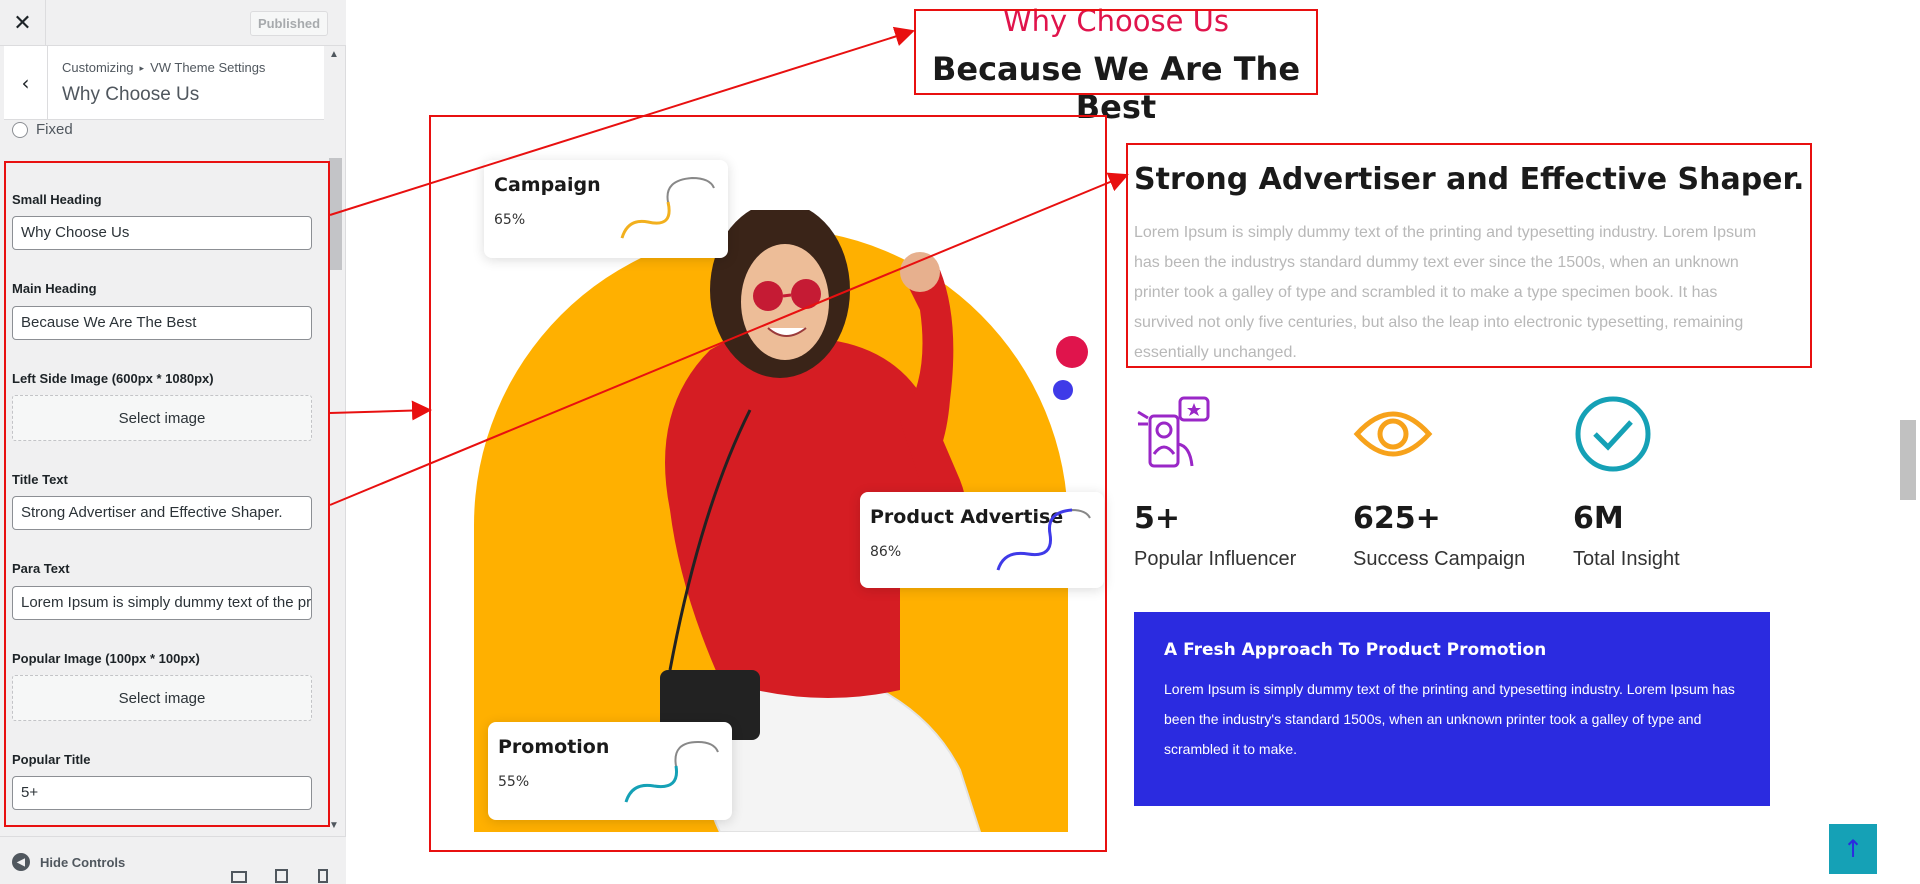 The height and width of the screenshot is (884, 1920). What do you see at coordinates (622, 121) in the screenshot?
I see `arrow-to-heading` at bounding box center [622, 121].